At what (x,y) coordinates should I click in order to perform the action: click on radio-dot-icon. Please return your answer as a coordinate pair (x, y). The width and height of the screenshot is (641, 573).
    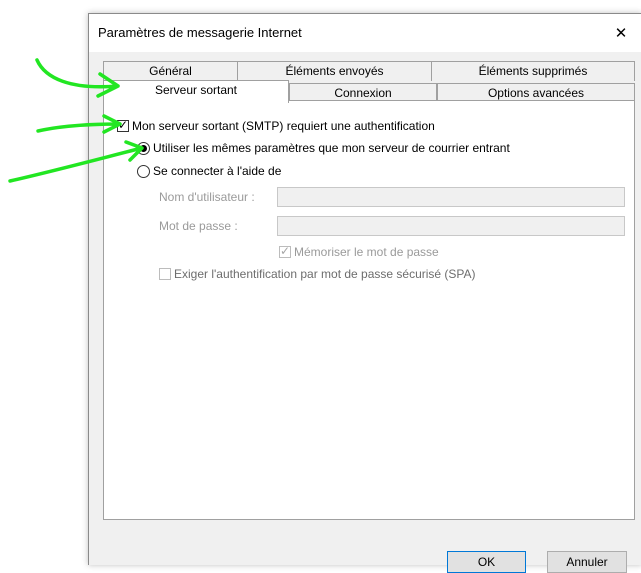
    Looking at the image, I should click on (143, 148).